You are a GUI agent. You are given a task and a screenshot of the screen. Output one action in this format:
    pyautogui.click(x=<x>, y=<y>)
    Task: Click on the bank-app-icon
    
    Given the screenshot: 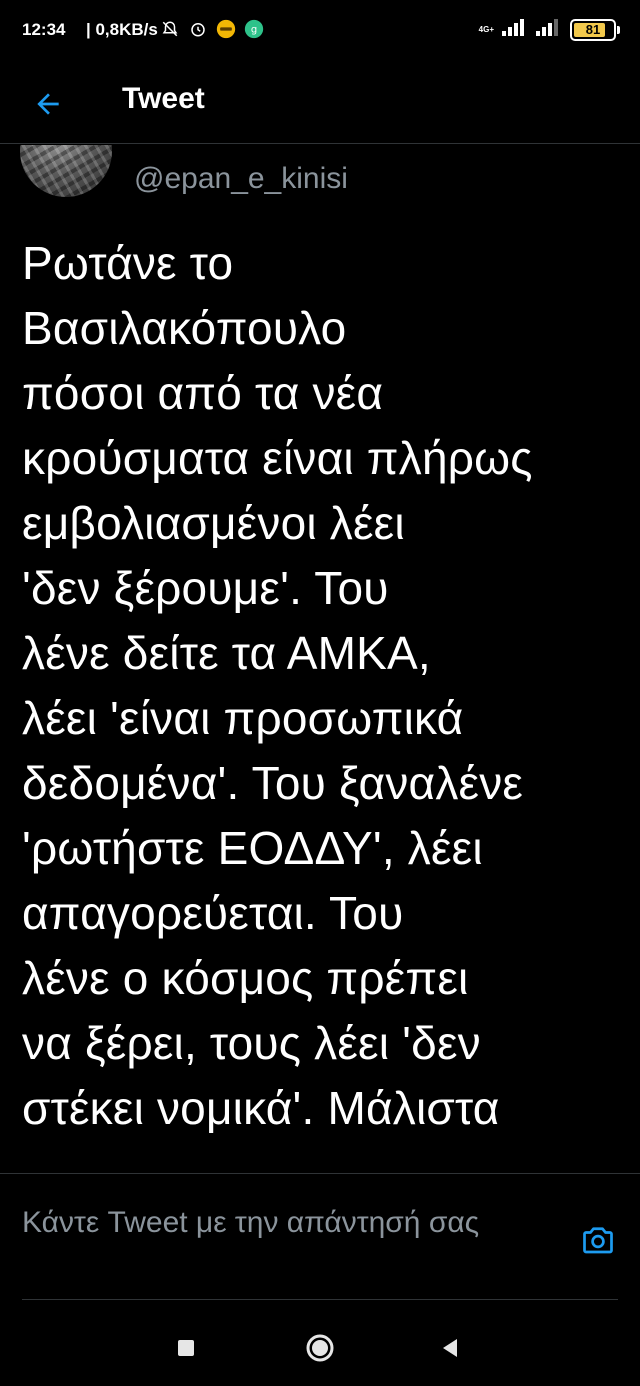 What is the action you would take?
    pyautogui.click(x=226, y=29)
    